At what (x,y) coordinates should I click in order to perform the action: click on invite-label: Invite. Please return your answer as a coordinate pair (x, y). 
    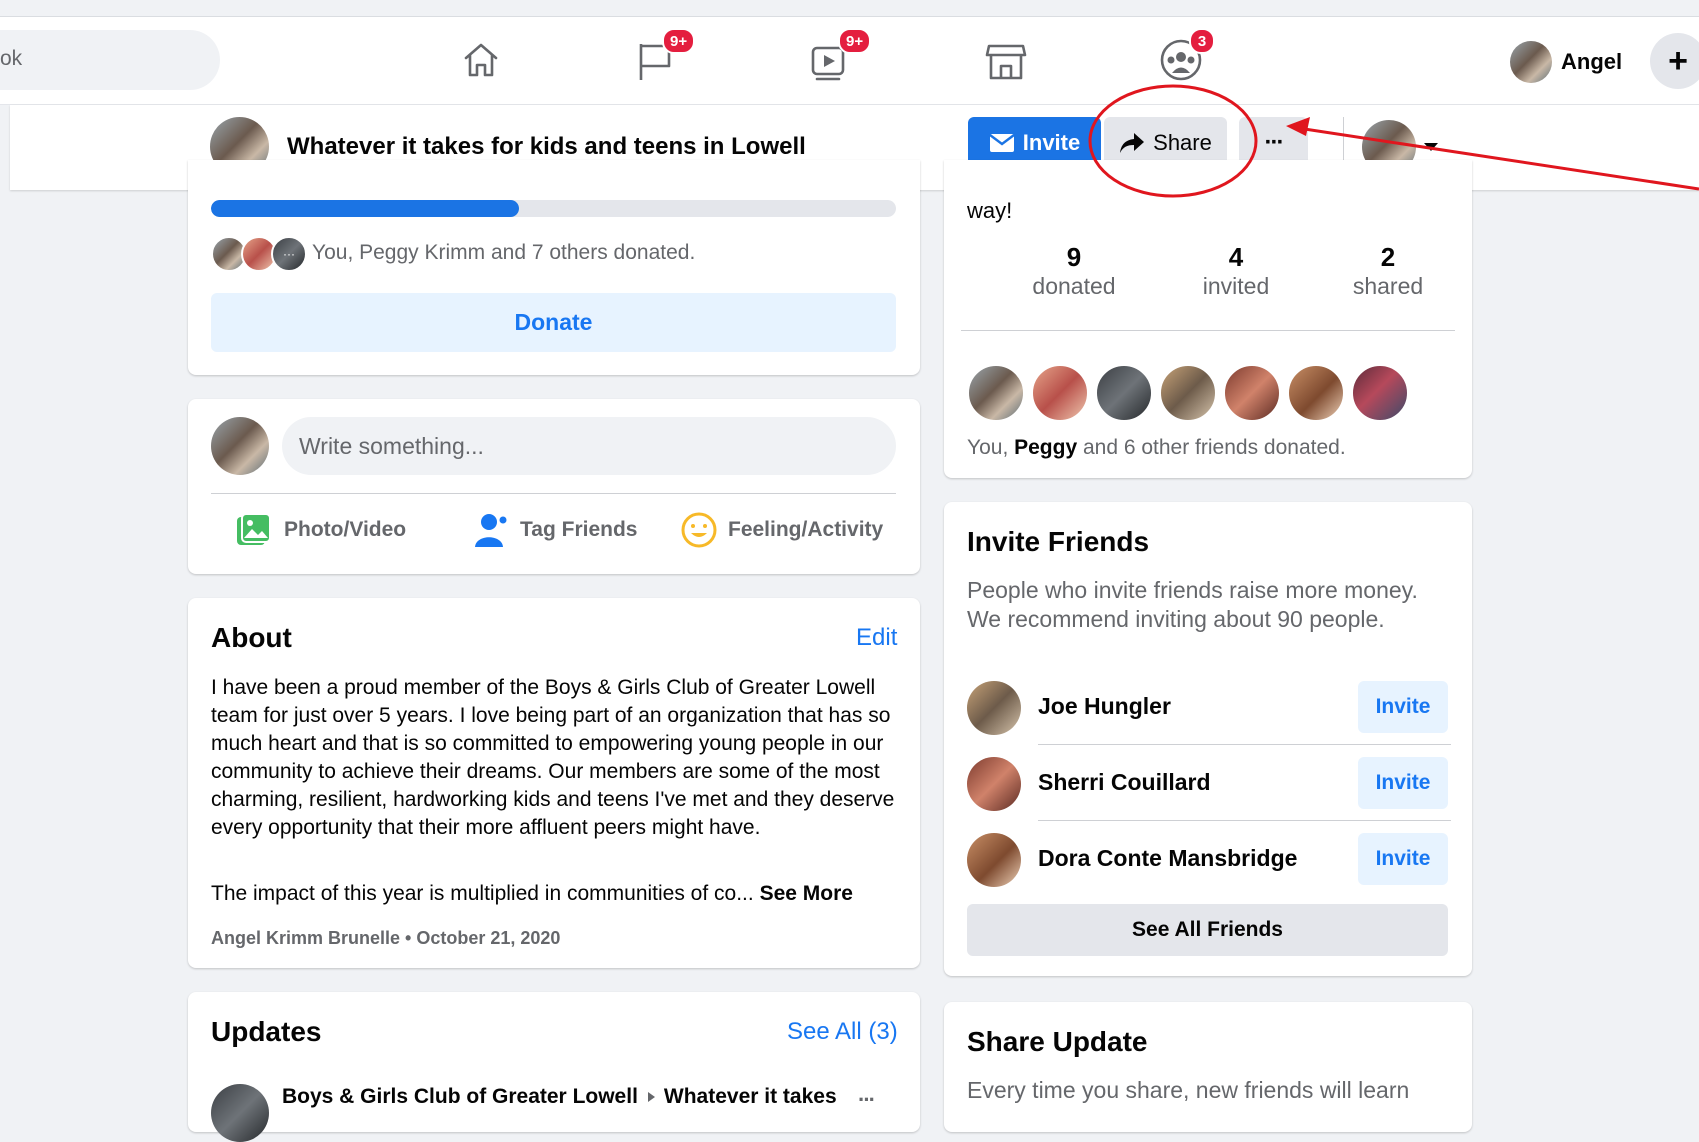
    Looking at the image, I should click on (1051, 142).